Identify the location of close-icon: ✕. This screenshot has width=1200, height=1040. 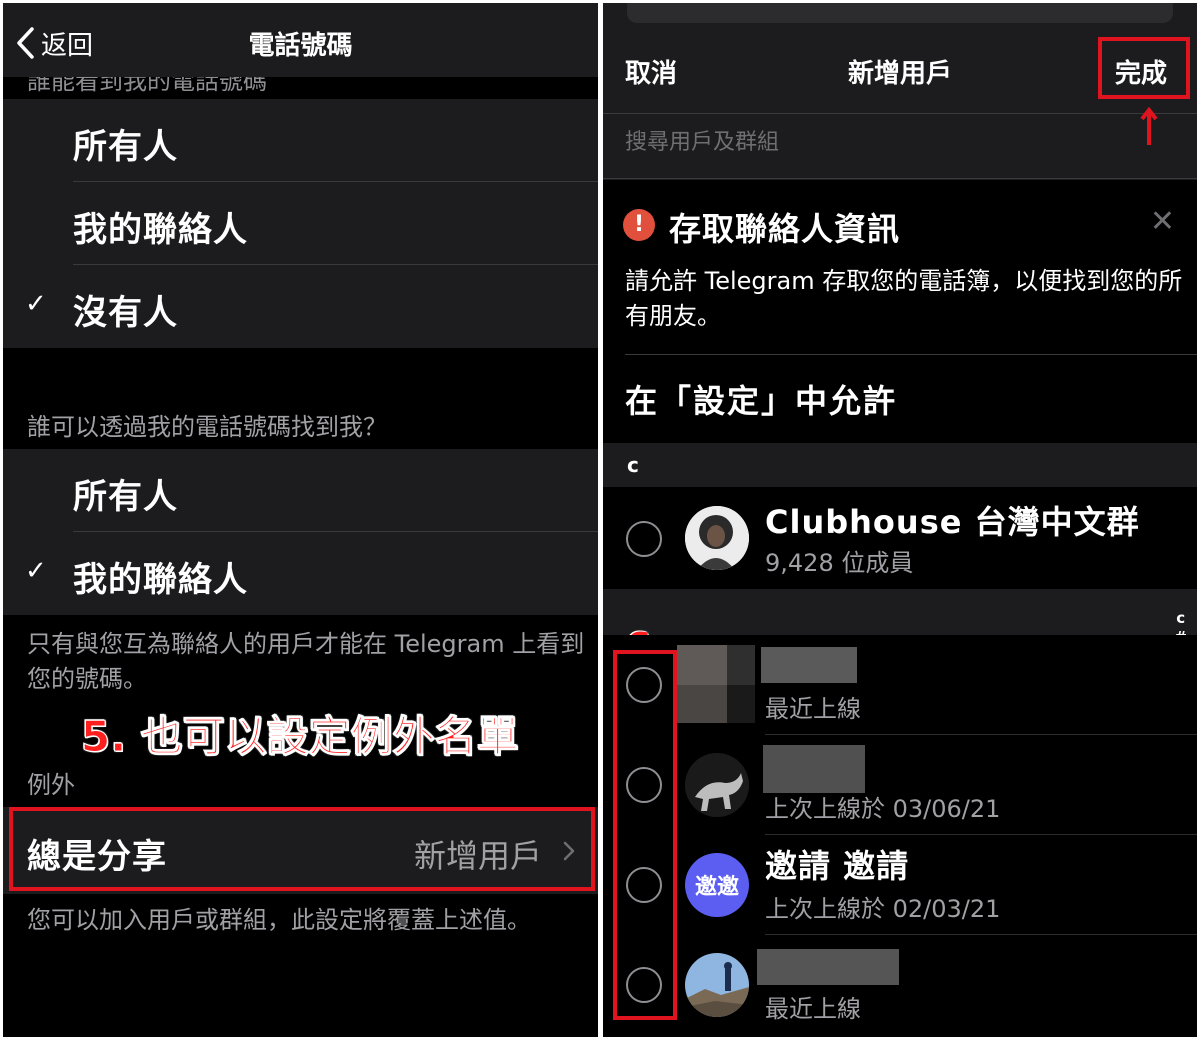
(1162, 221).